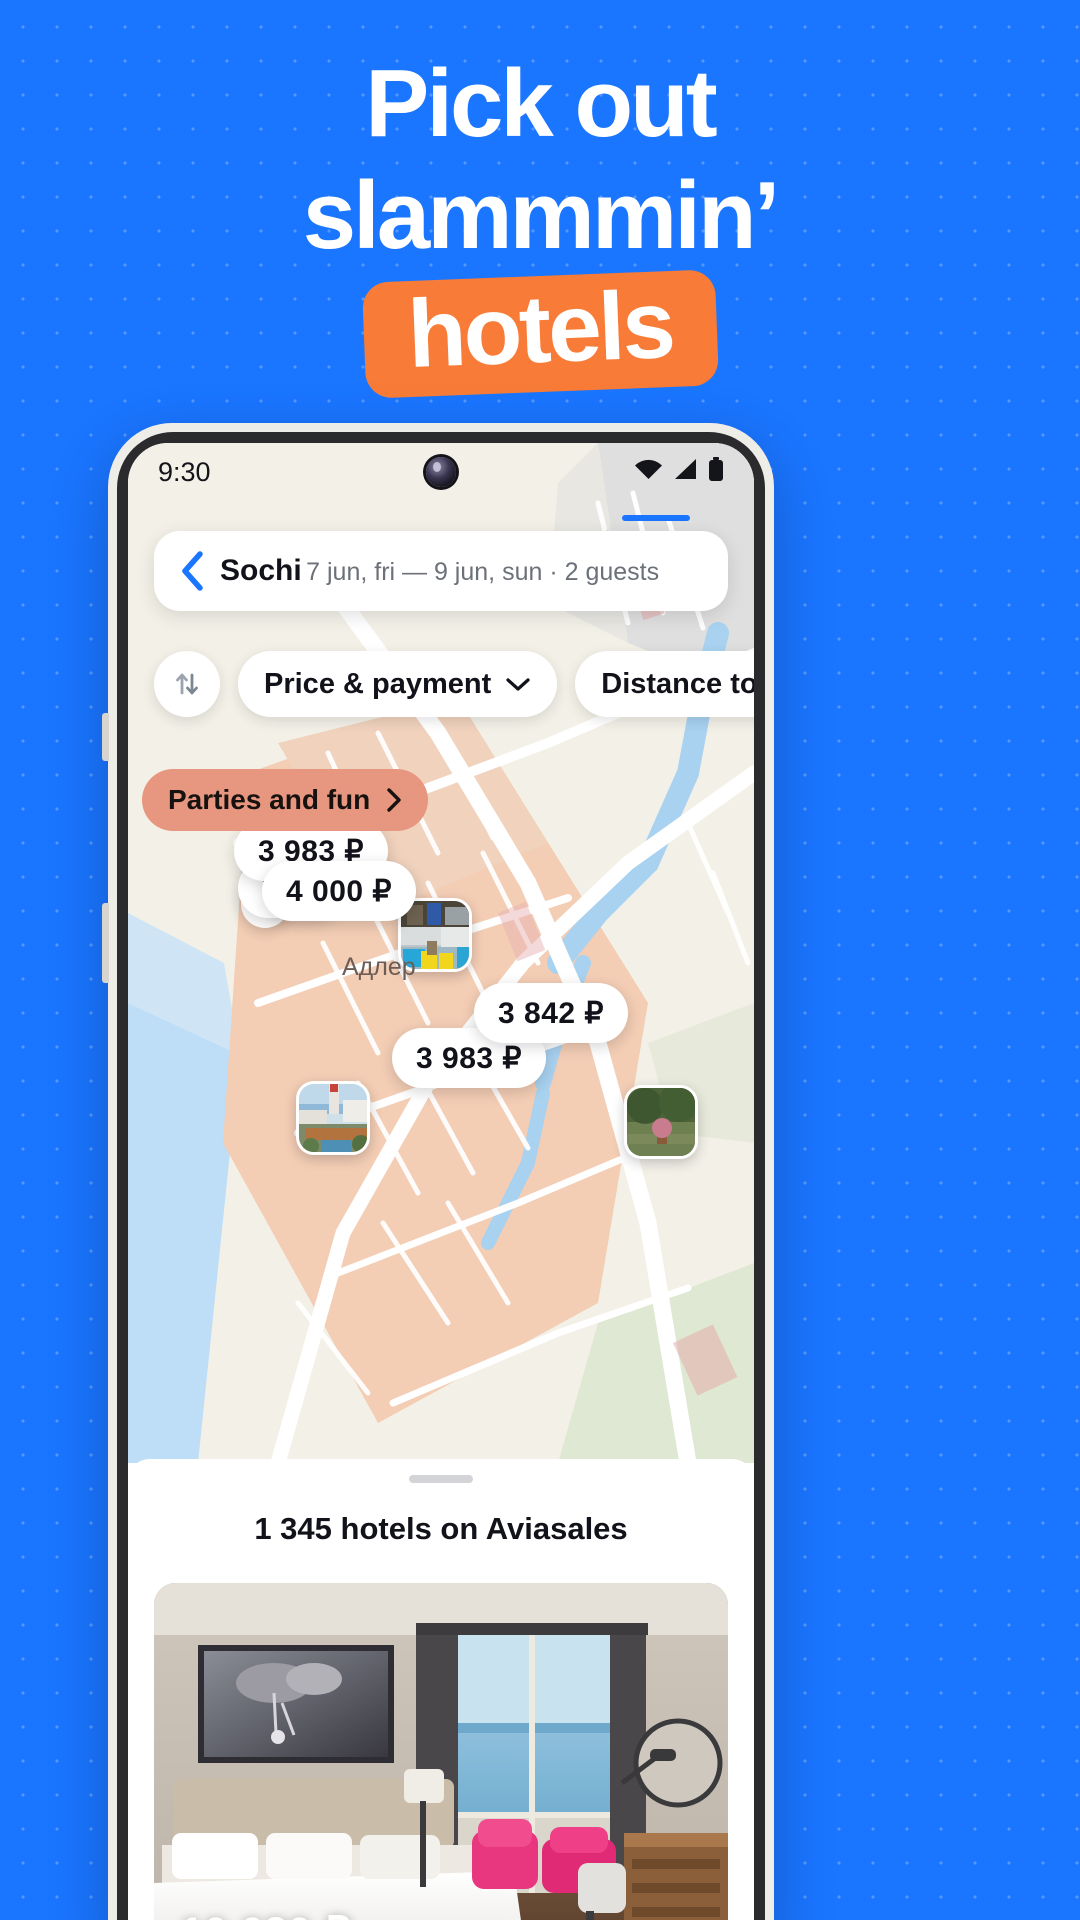 Image resolution: width=1080 pixels, height=1920 pixels. I want to click on search-text-group: Sochi 7 jun, fri — 9 jun, sun · 2 guests, so click(463, 571).